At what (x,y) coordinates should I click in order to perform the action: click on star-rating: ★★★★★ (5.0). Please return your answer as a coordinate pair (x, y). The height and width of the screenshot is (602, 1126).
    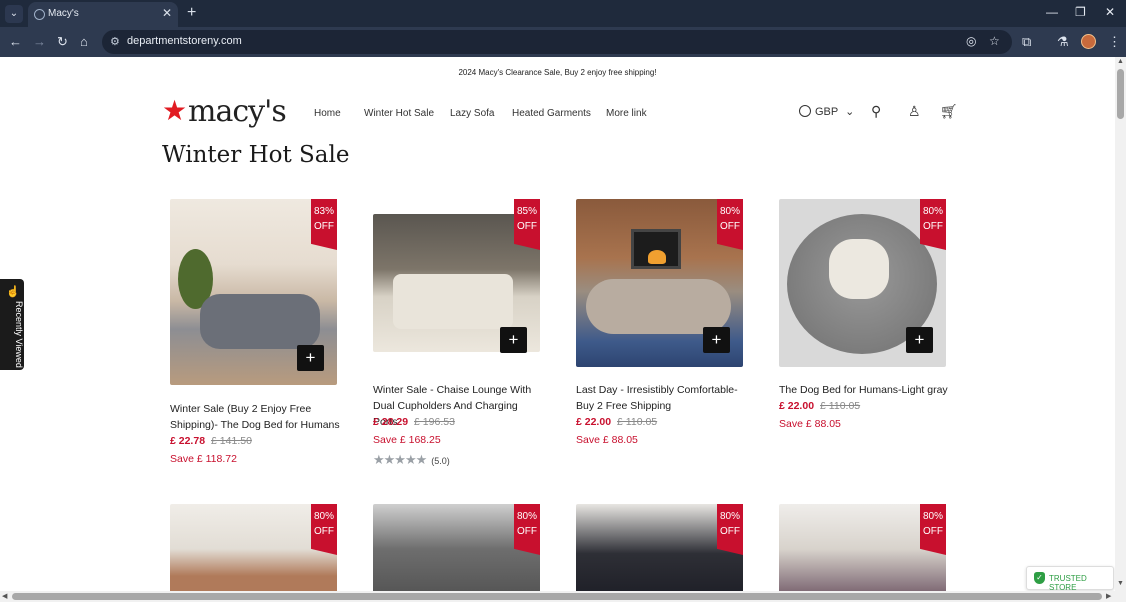
    Looking at the image, I should click on (411, 460).